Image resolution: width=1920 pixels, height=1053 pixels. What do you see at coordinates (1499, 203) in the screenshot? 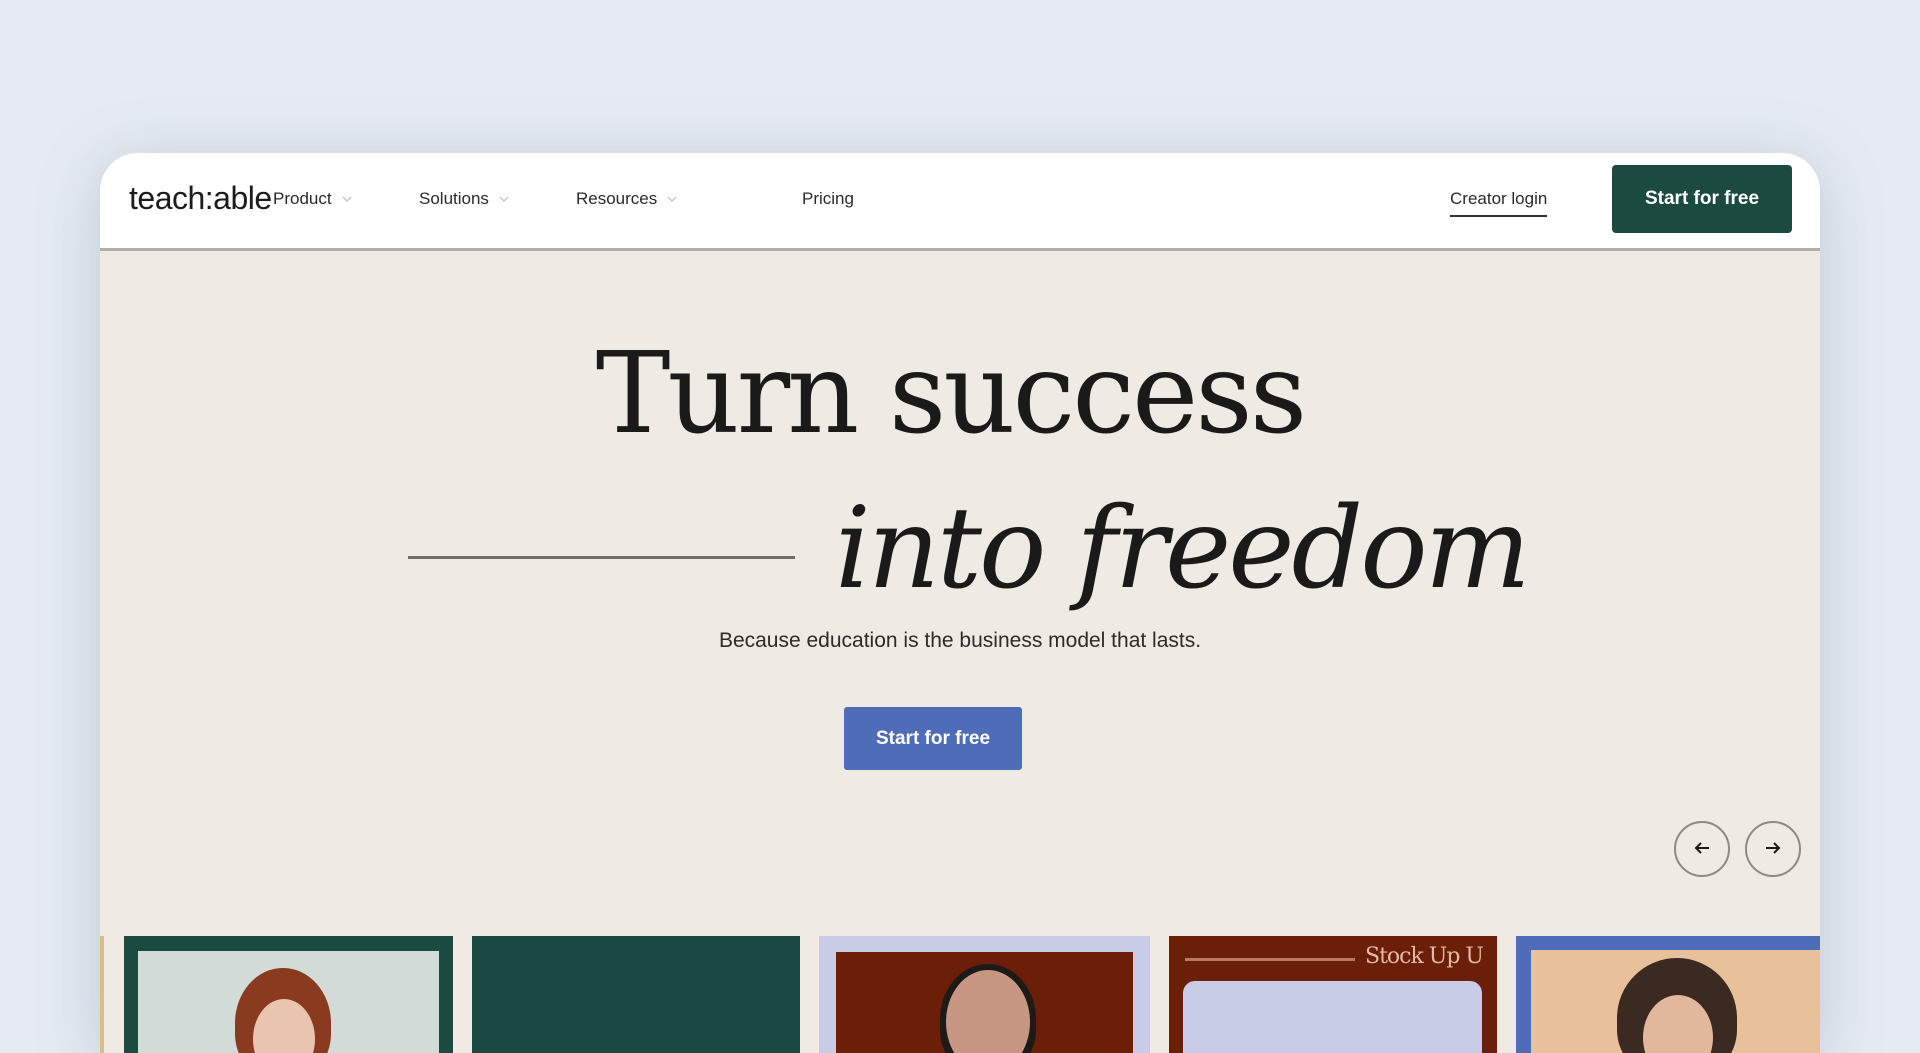
I see `creator-login-link: Creator login` at bounding box center [1499, 203].